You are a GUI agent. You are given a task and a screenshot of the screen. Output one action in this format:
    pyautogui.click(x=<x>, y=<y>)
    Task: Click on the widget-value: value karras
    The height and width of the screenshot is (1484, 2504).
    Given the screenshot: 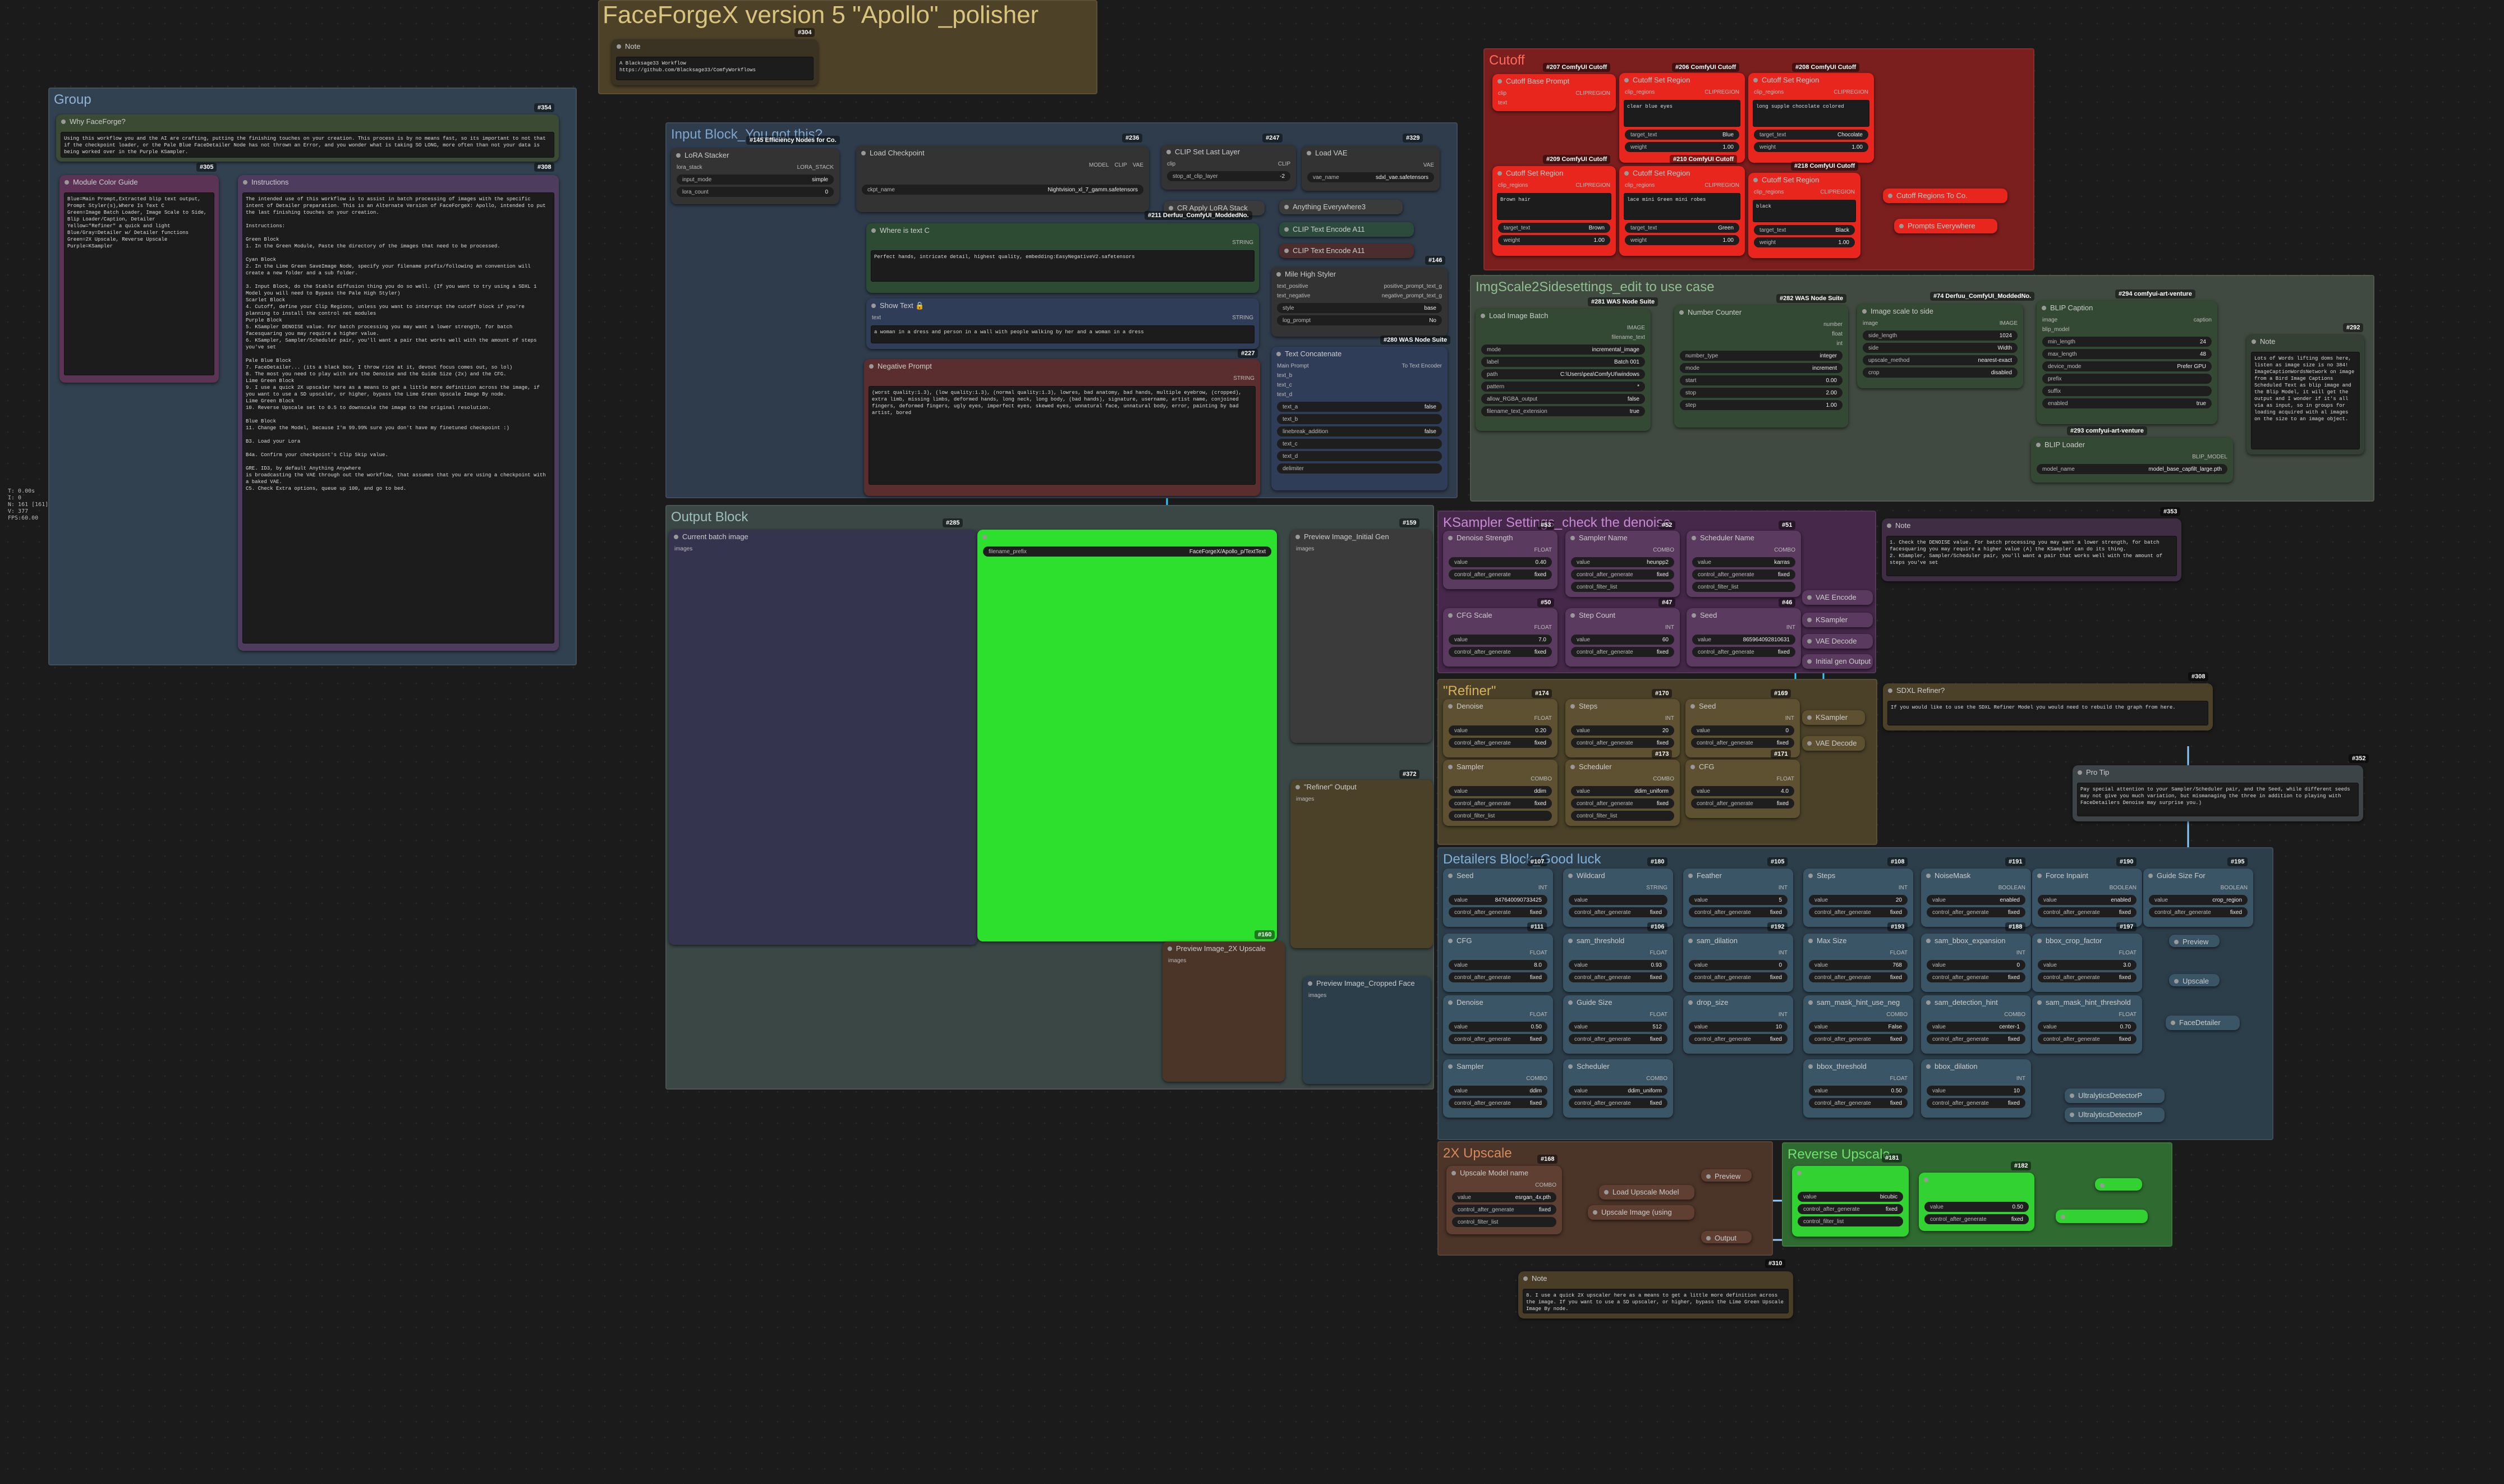 What is the action you would take?
    pyautogui.click(x=1743, y=562)
    